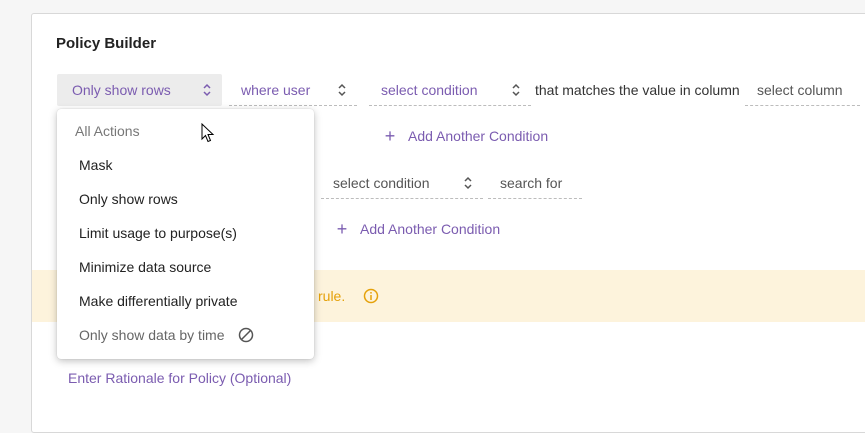 The image size is (865, 433). Describe the element at coordinates (158, 301) in the screenshot. I see `menu-item-differentially-private: Make differentially private` at that location.